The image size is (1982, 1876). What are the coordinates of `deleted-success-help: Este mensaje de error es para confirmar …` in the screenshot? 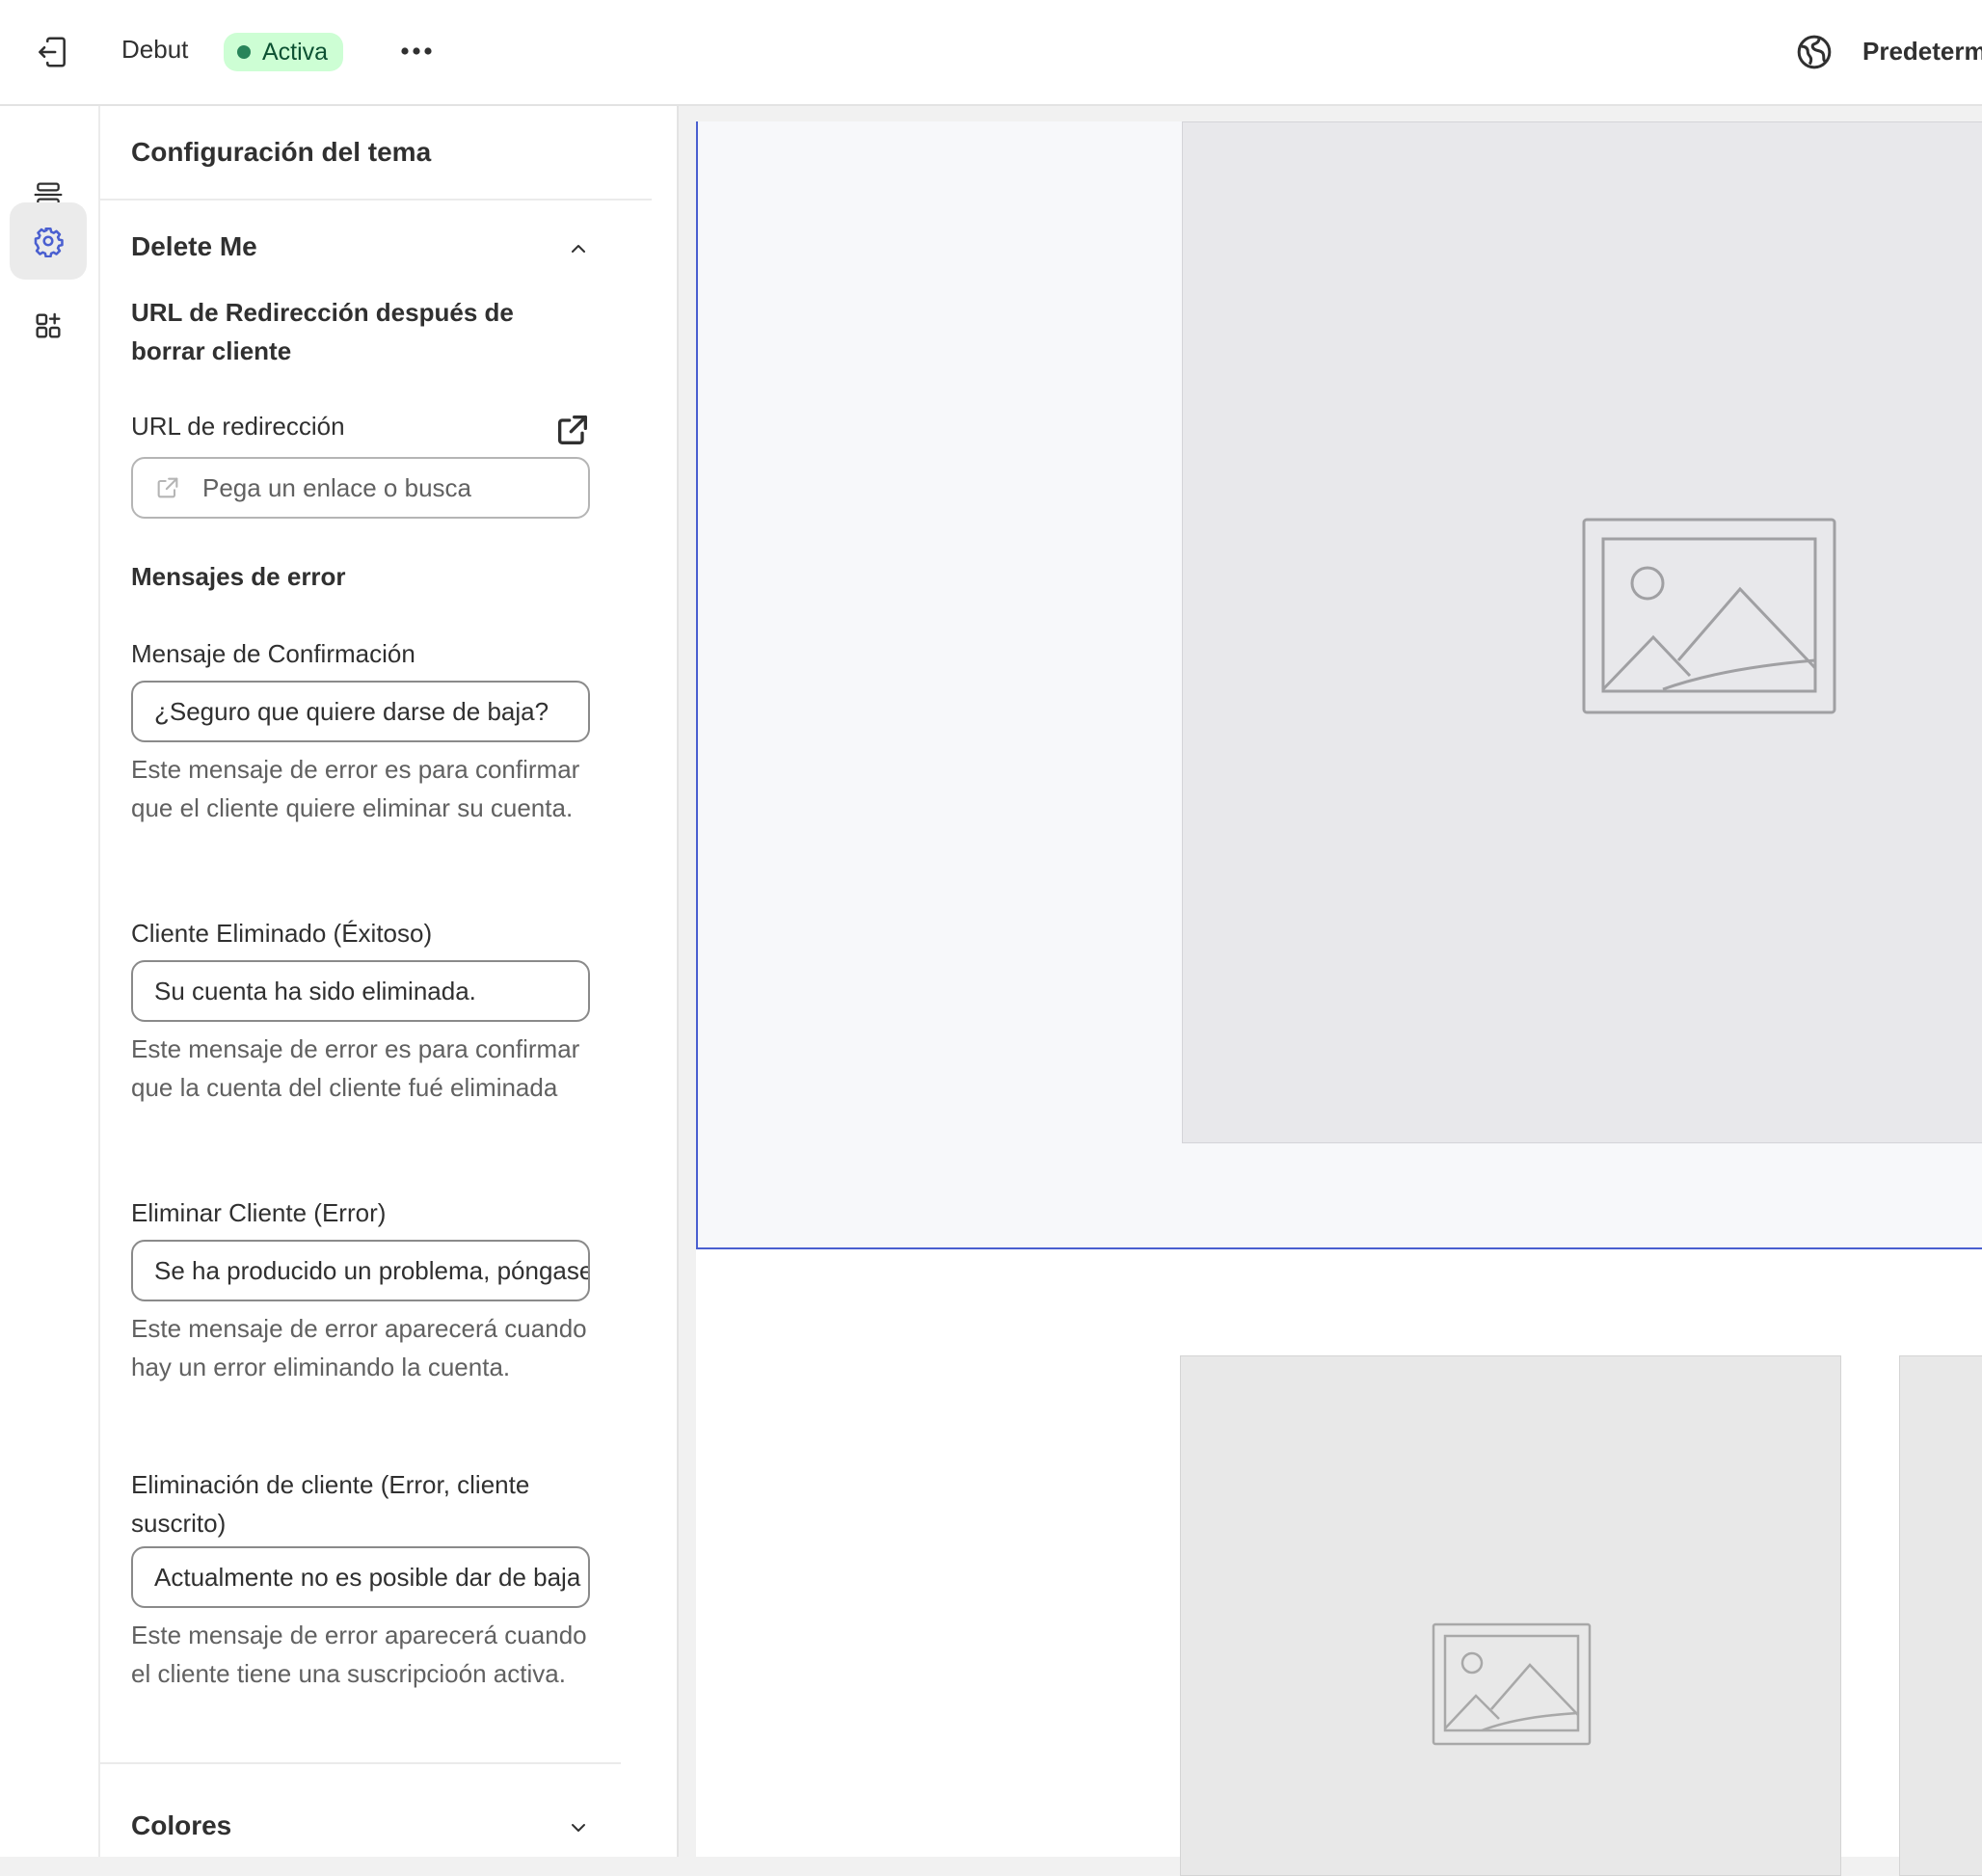 It's located at (355, 1068).